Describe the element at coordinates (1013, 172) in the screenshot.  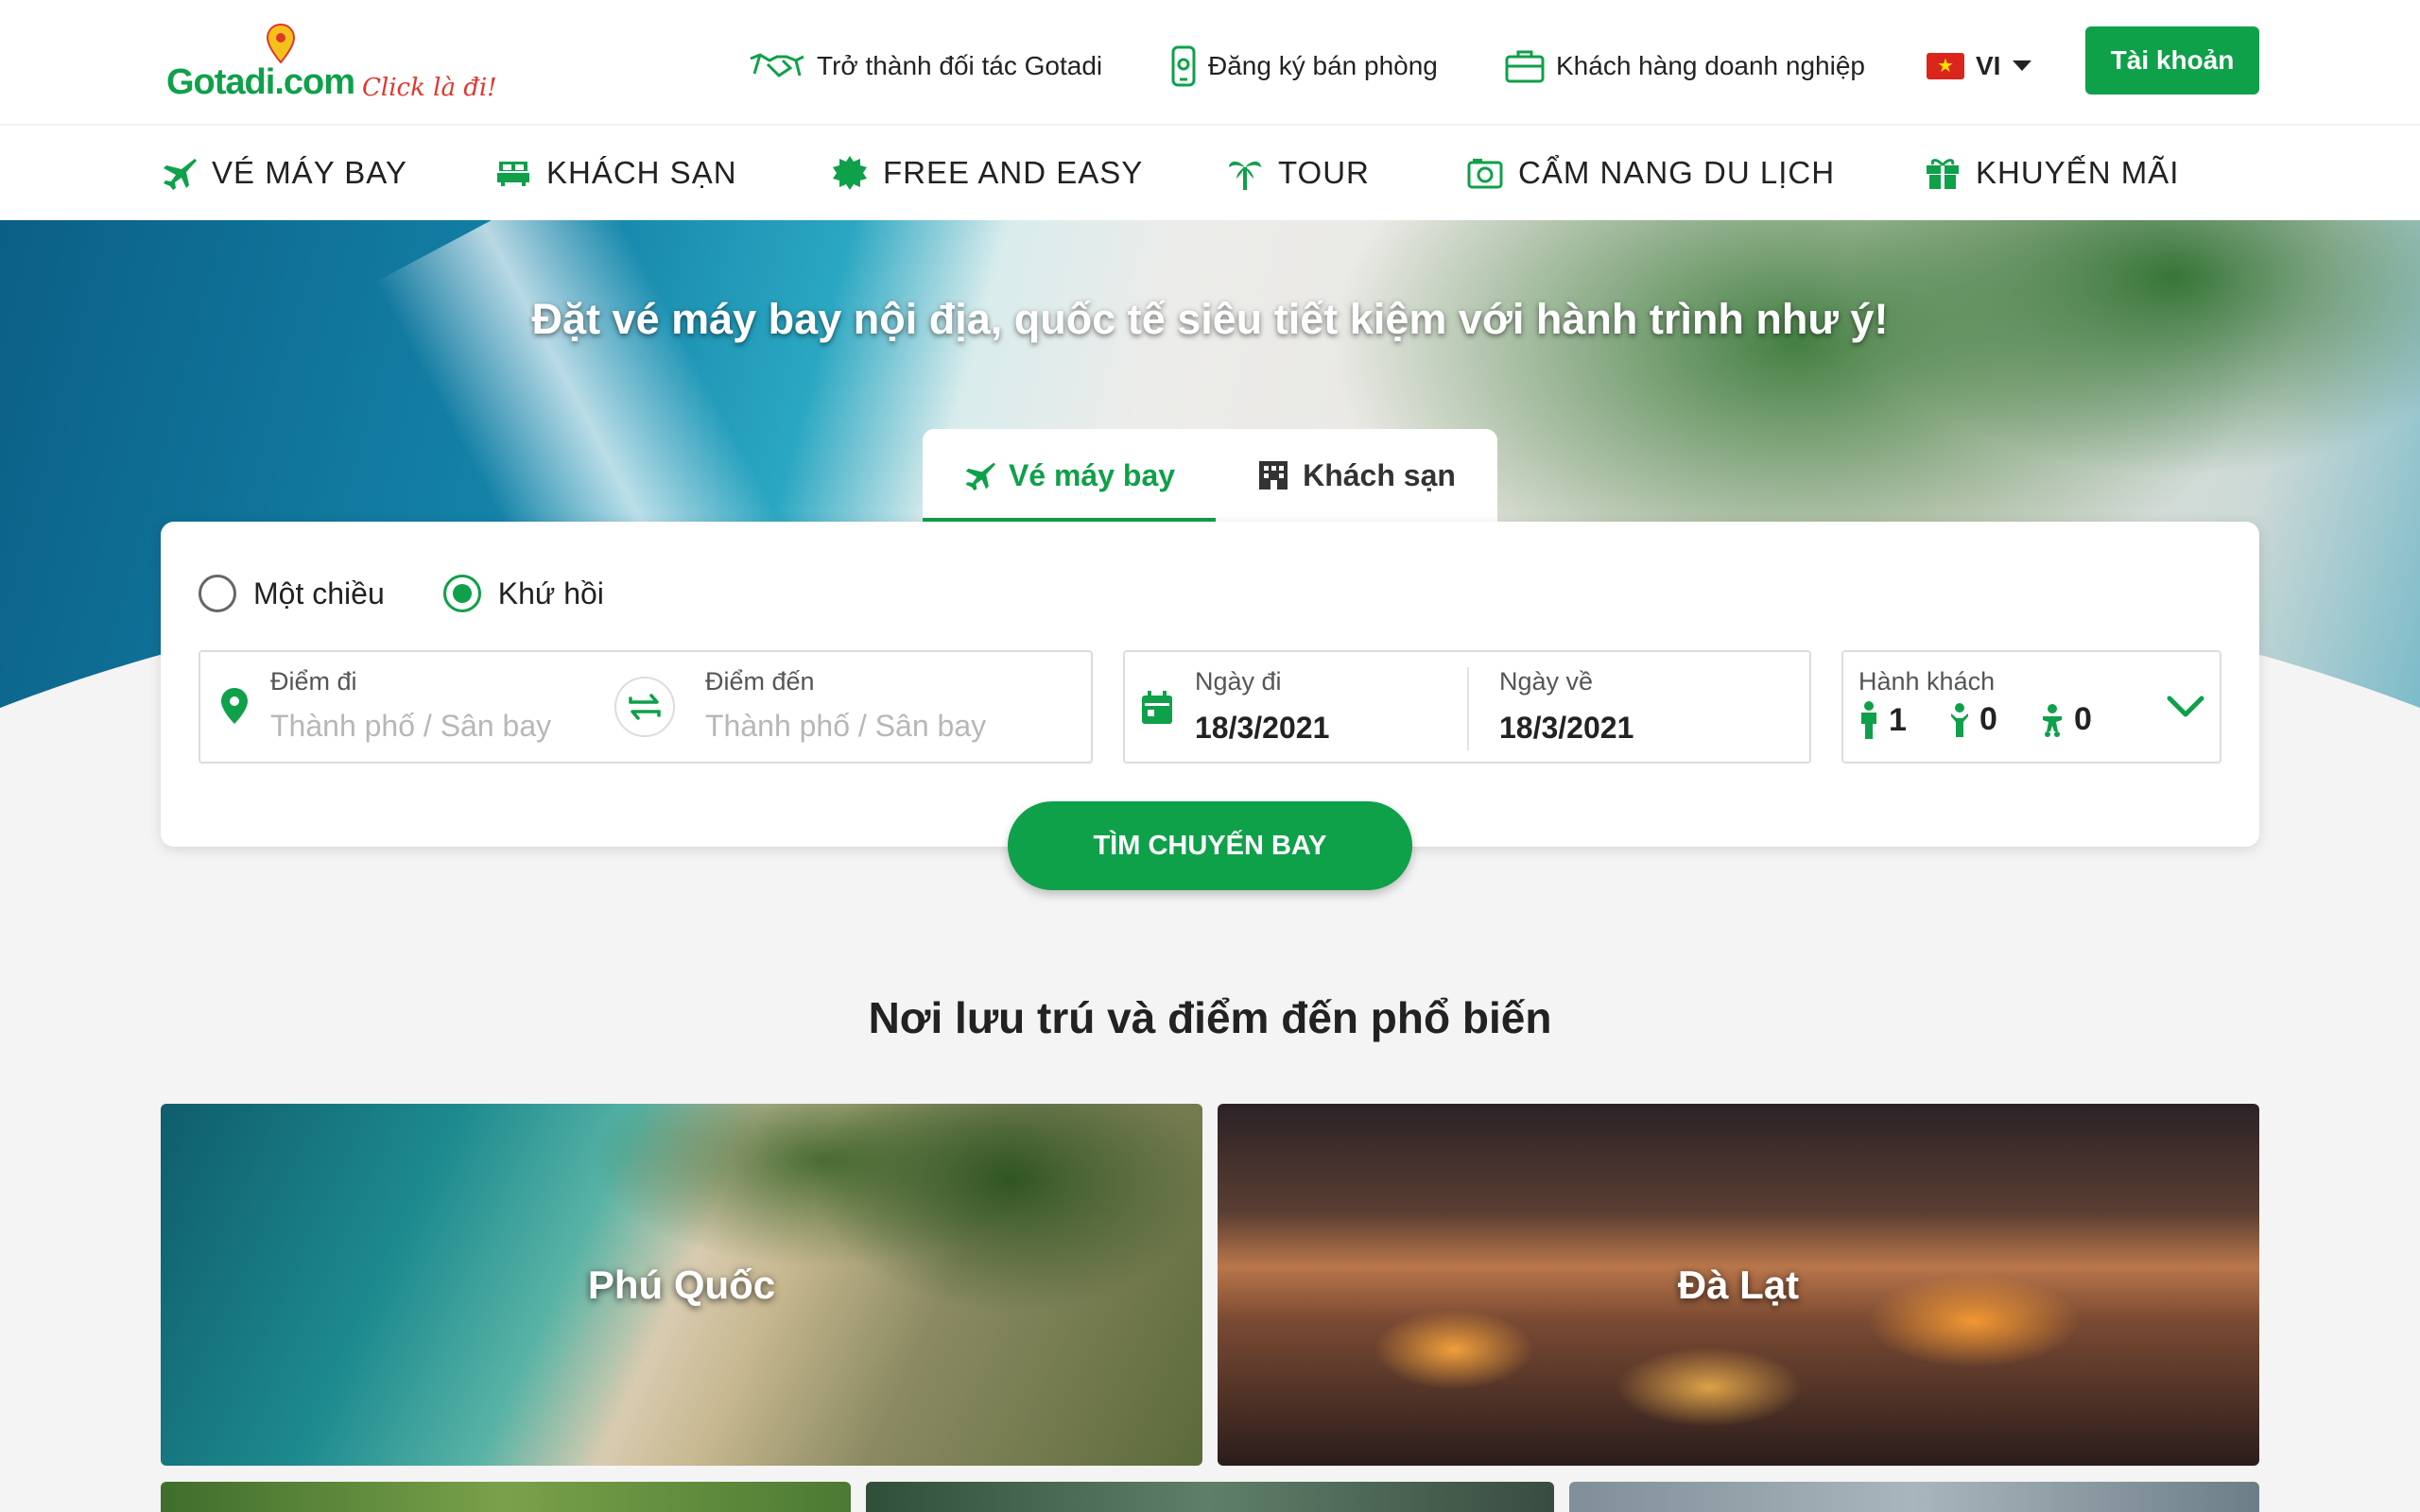
I see `nav-free-and-easy-label: FREE AND EASY` at that location.